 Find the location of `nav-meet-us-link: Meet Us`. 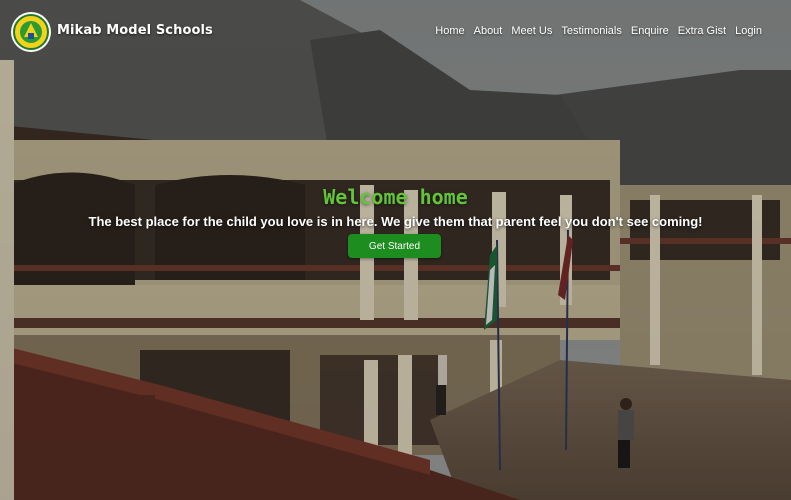

nav-meet-us-link: Meet Us is located at coordinates (531, 31).